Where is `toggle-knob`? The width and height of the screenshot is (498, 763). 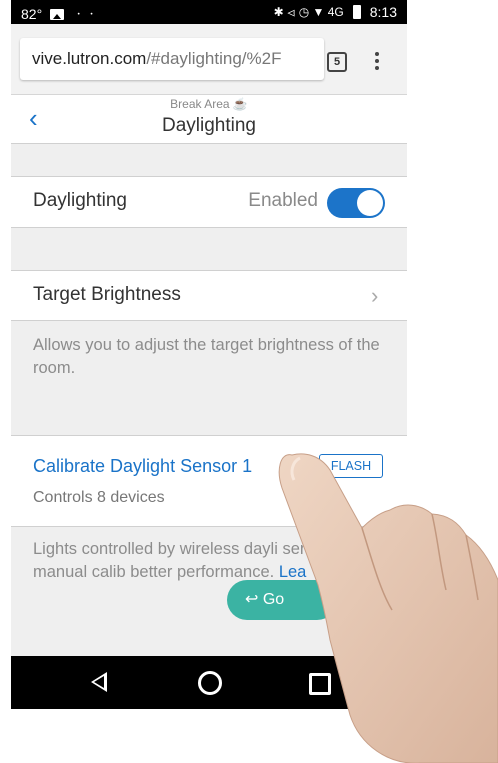
toggle-knob is located at coordinates (370, 203).